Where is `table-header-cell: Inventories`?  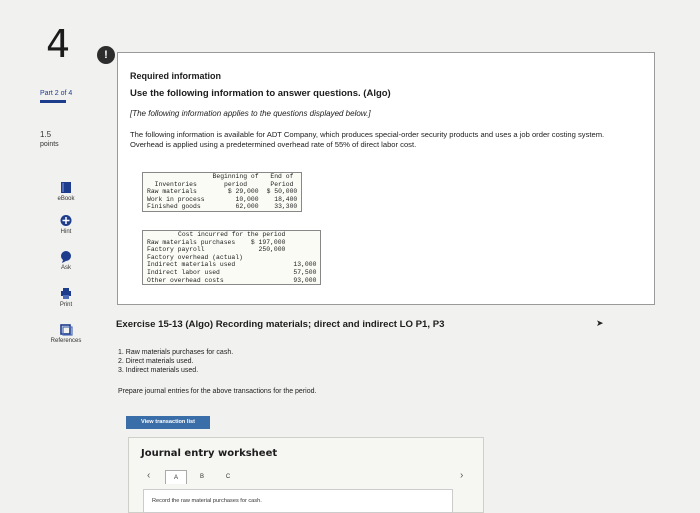 table-header-cell: Inventories is located at coordinates (175, 184).